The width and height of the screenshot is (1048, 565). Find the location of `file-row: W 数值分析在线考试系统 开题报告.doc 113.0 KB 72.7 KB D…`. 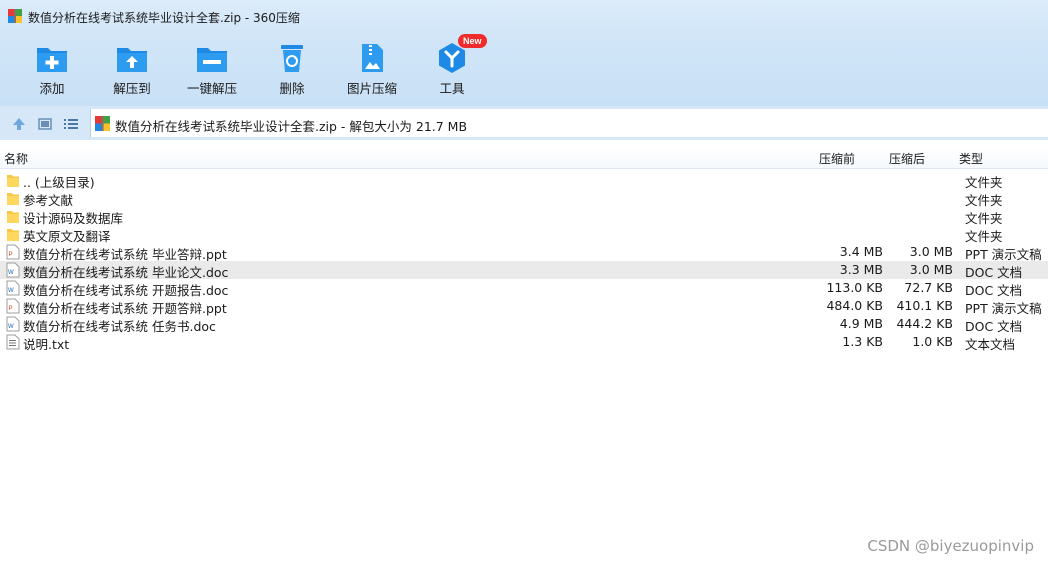

file-row: W 数值分析在线考试系统 开题报告.doc 113.0 KB 72.7 KB D… is located at coordinates (524, 288).